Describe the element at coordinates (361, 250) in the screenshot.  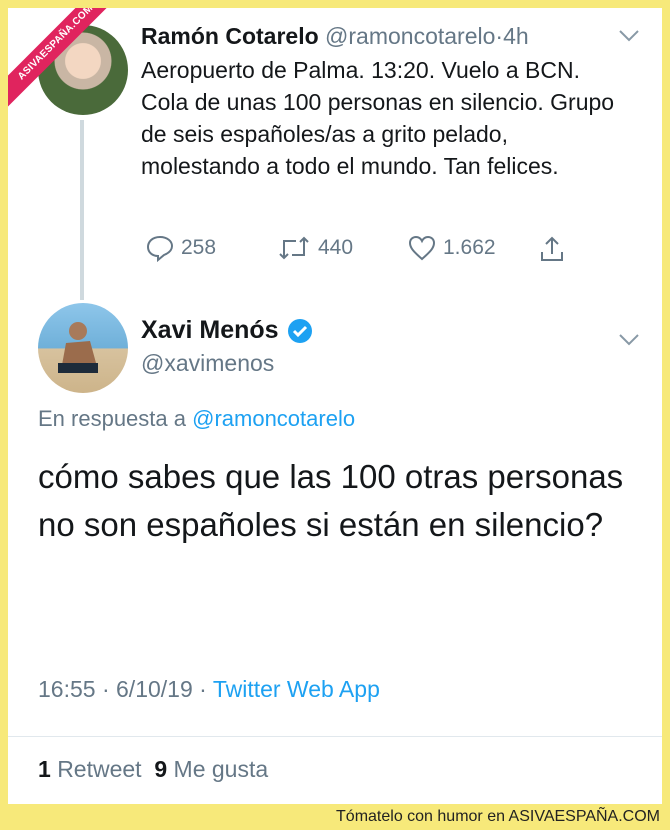
I see `tweet1-actions: 258 440 1.662` at that location.